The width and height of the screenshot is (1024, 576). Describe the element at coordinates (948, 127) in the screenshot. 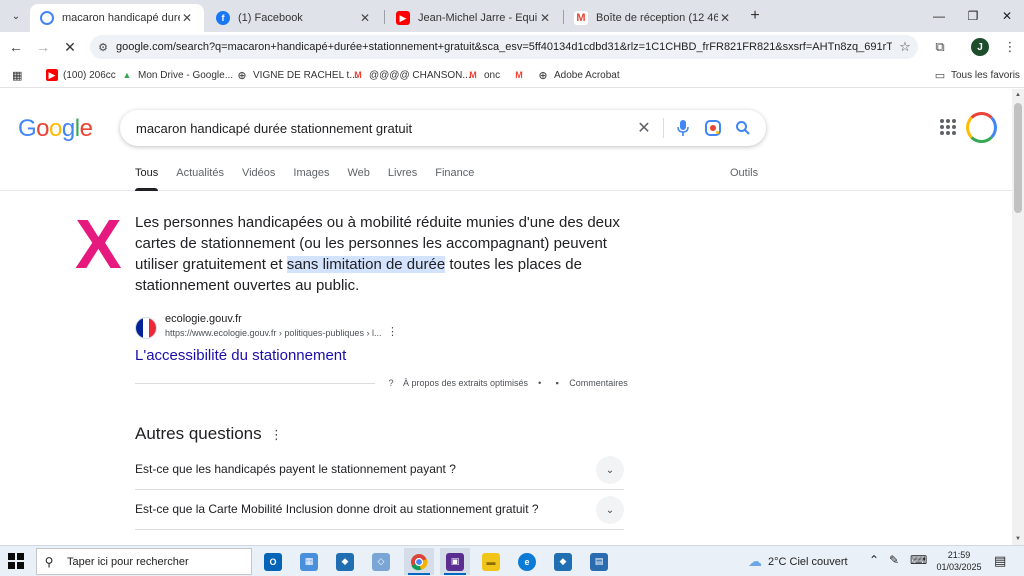

I see `google-apps-icon` at that location.